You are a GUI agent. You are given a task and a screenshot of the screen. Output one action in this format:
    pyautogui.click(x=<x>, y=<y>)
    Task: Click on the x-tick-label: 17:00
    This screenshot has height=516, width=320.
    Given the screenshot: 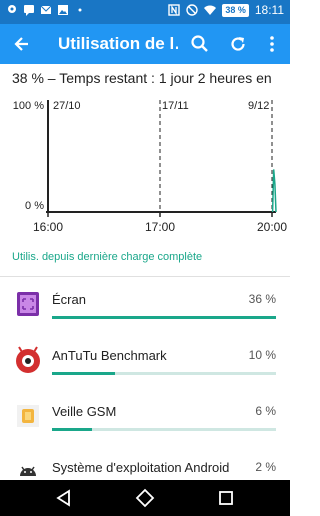 What is the action you would take?
    pyautogui.click(x=160, y=227)
    